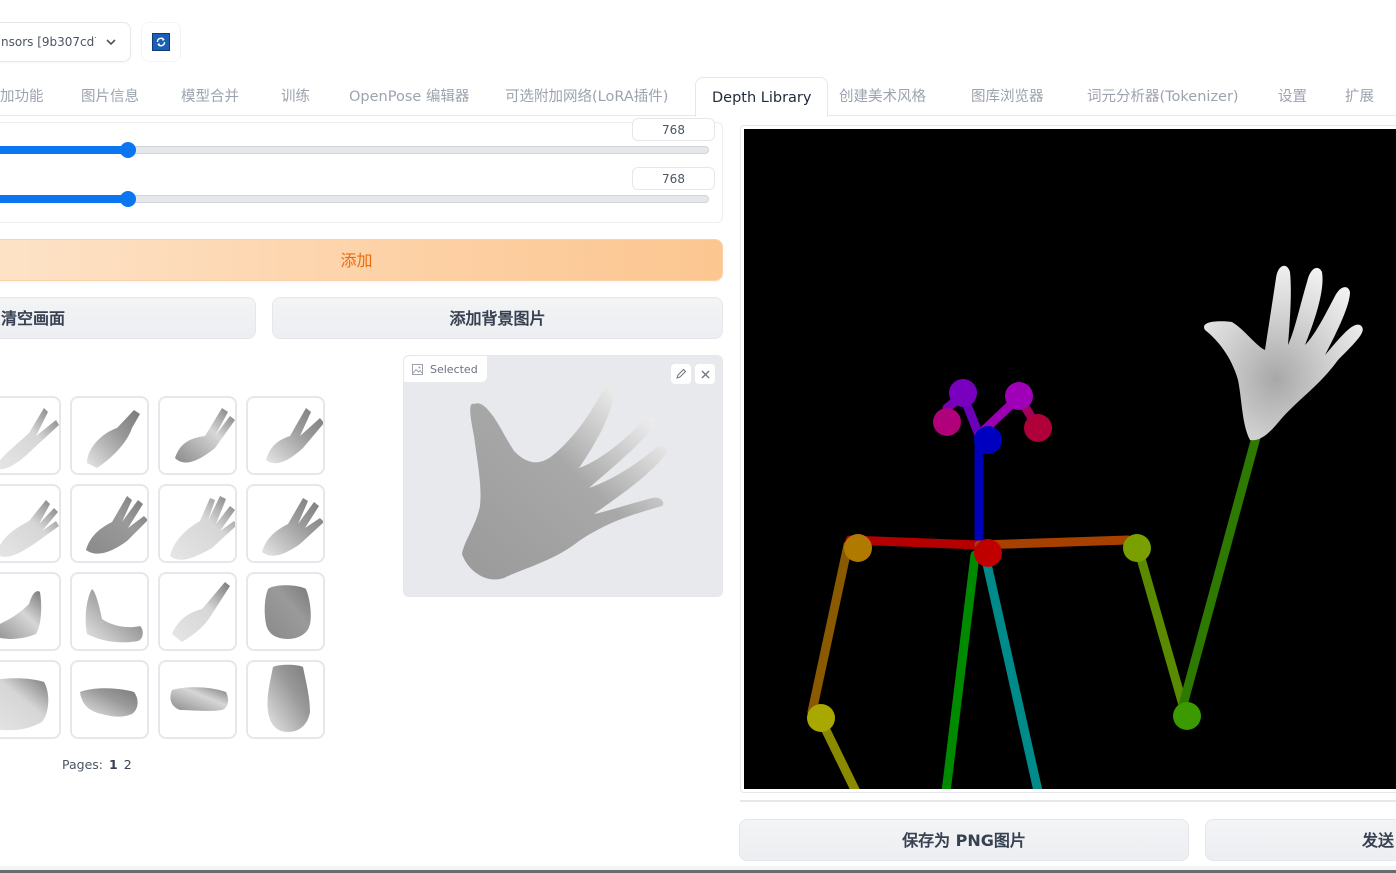 The width and height of the screenshot is (1396, 873). I want to click on library-thumbnail-hand-four-fingers, so click(197, 523).